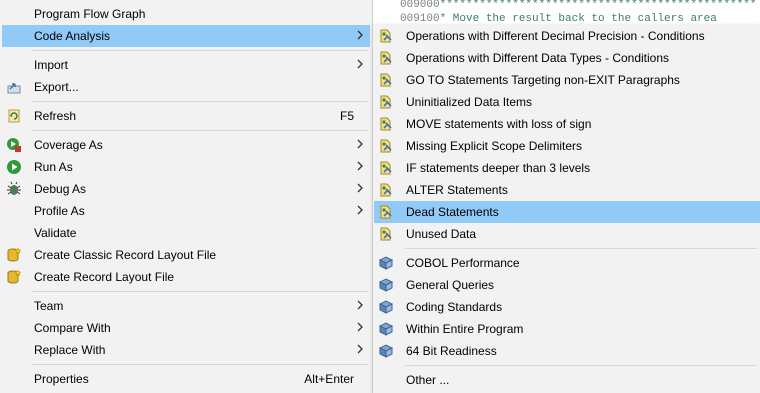 This screenshot has height=393, width=760. What do you see at coordinates (68, 145) in the screenshot?
I see `menu-item-label: Coverage As` at bounding box center [68, 145].